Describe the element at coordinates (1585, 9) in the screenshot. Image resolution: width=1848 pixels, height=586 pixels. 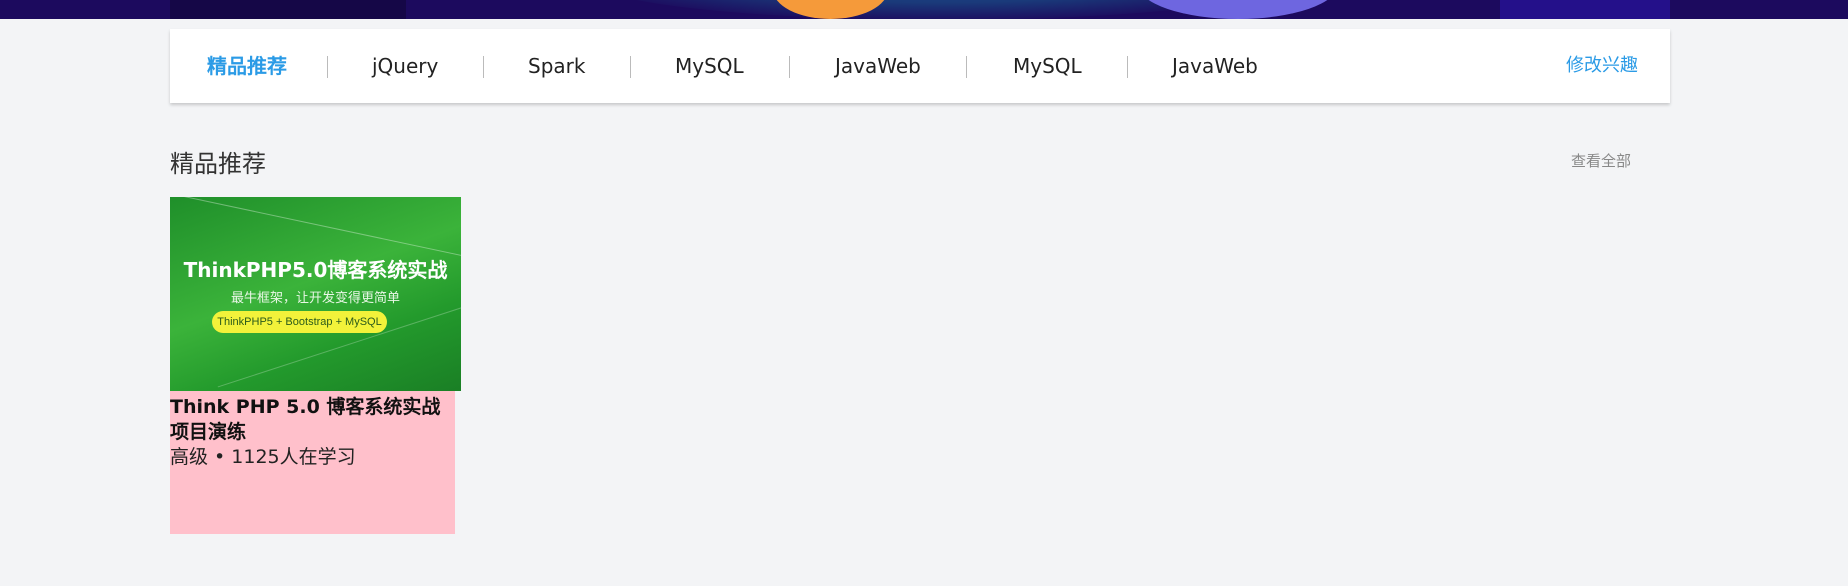
I see `banner-right-panel` at that location.